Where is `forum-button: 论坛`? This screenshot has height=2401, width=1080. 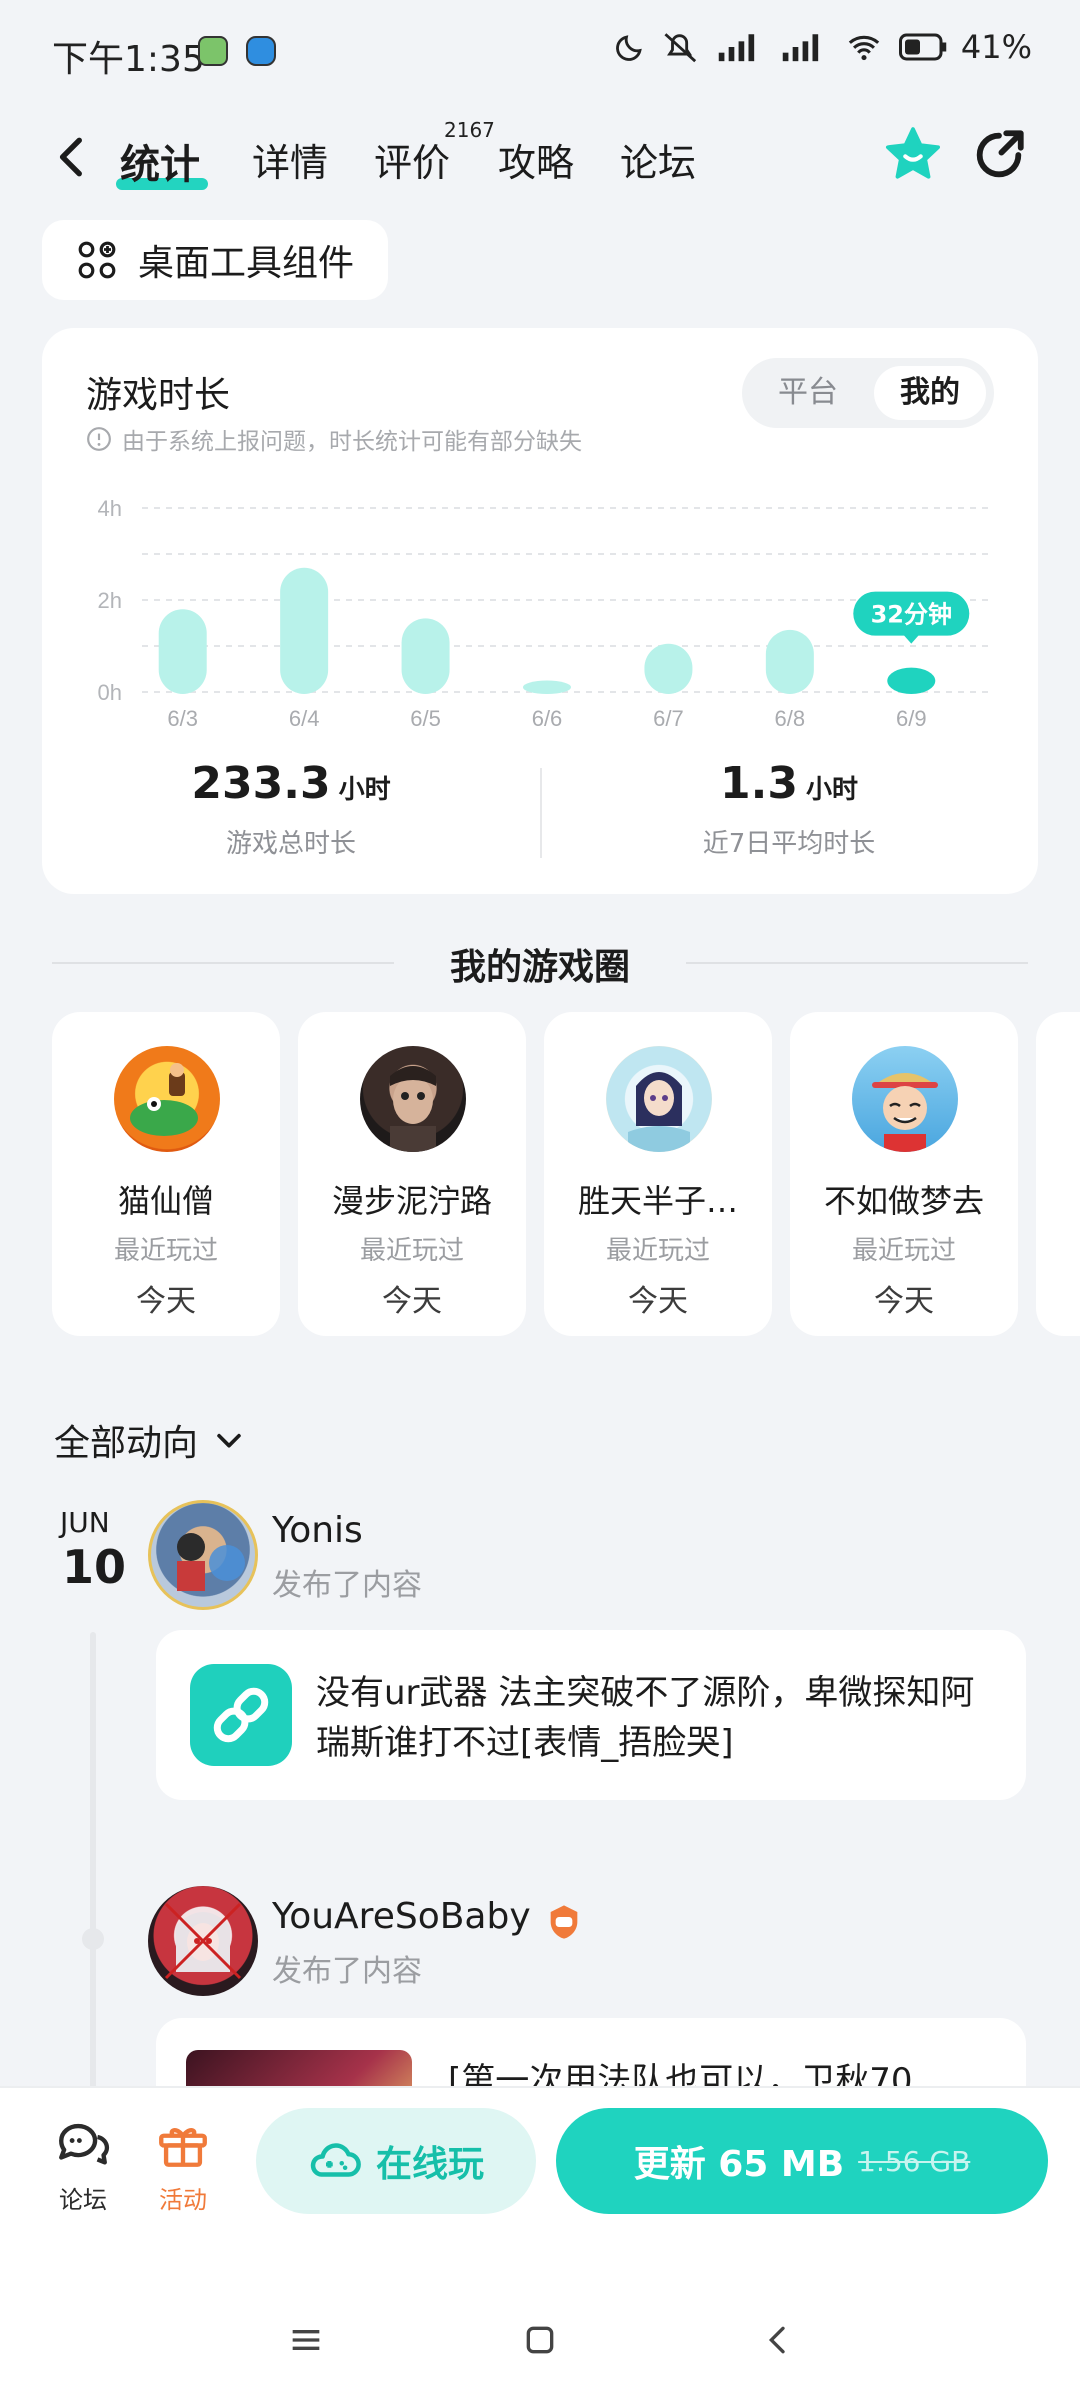 forum-button: 论坛 is located at coordinates (83, 2164).